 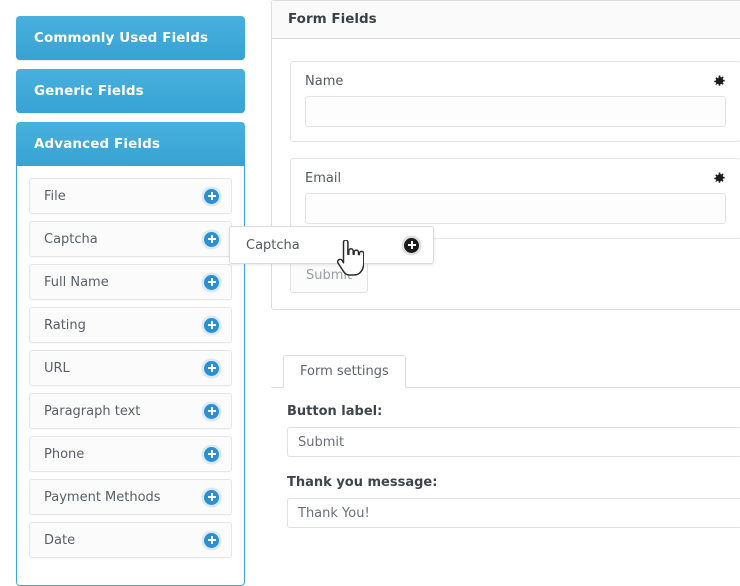 I want to click on list-item: File, so click(x=130, y=196).